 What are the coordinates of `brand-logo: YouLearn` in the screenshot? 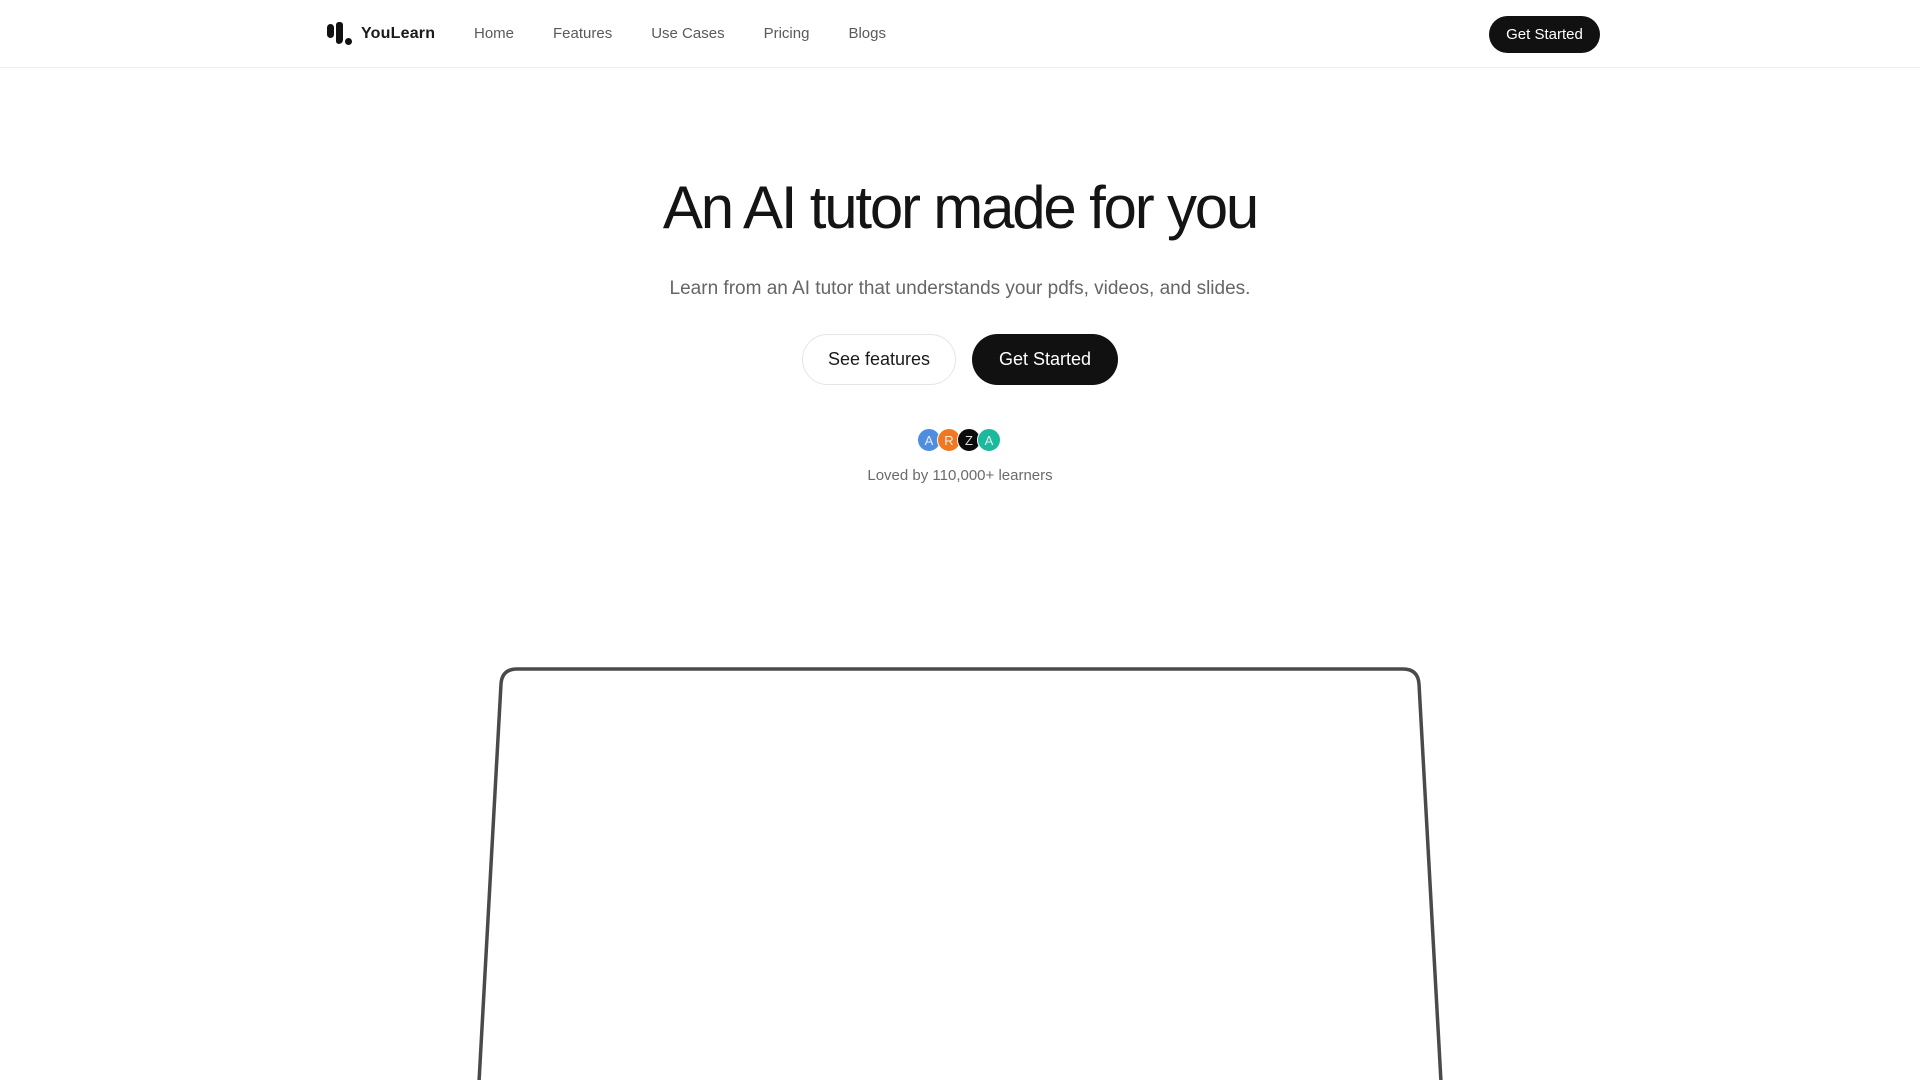 It's located at (381, 34).